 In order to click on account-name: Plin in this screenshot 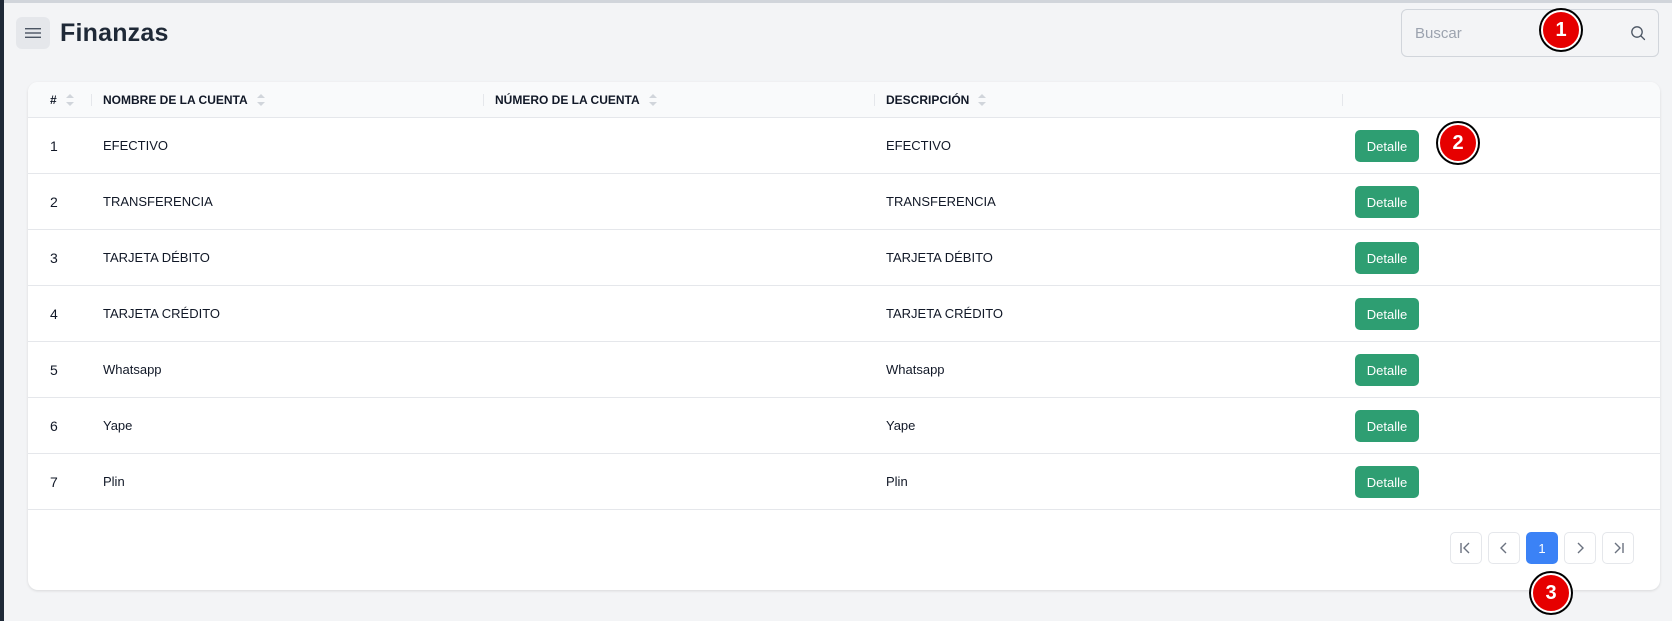, I will do `click(114, 481)`.